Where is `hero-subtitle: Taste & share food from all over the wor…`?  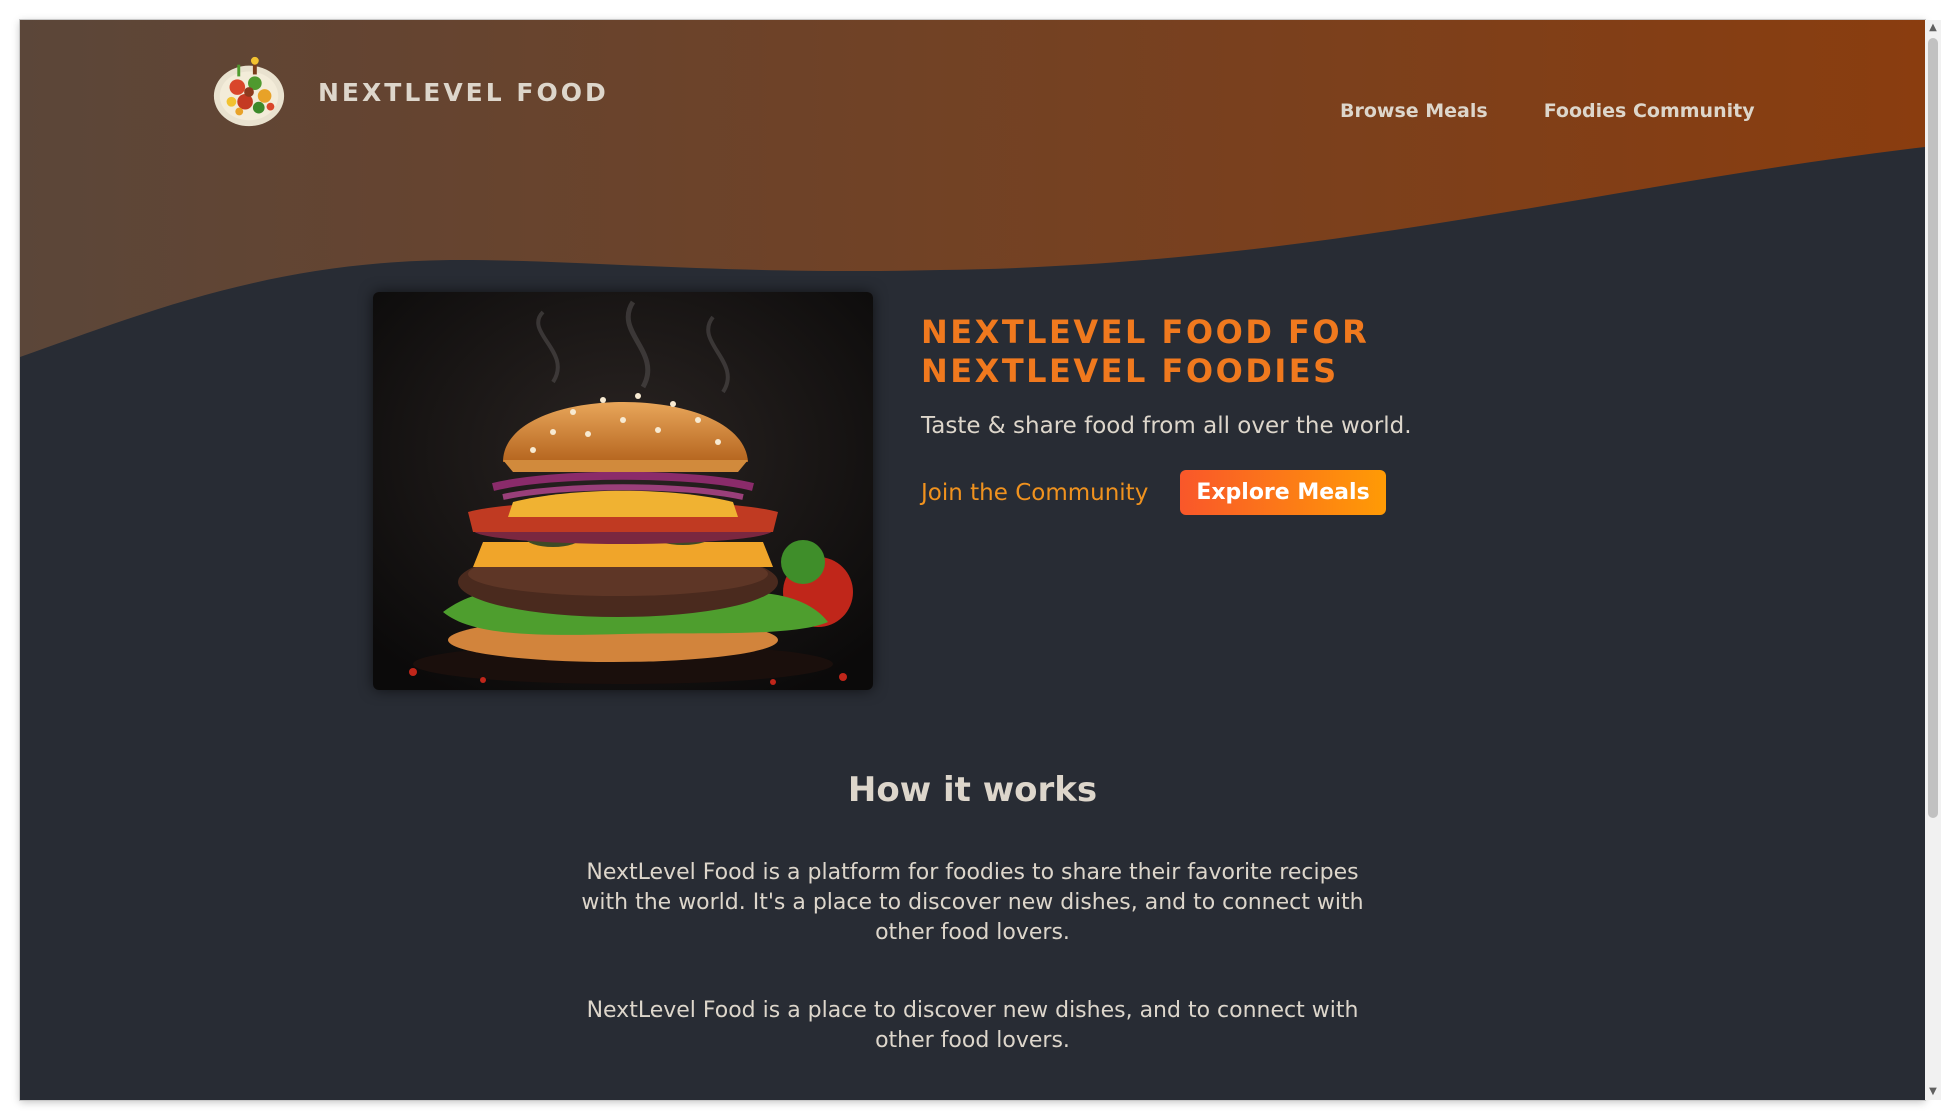
hero-subtitle: Taste & share food from all over the wor… is located at coordinates (1166, 426).